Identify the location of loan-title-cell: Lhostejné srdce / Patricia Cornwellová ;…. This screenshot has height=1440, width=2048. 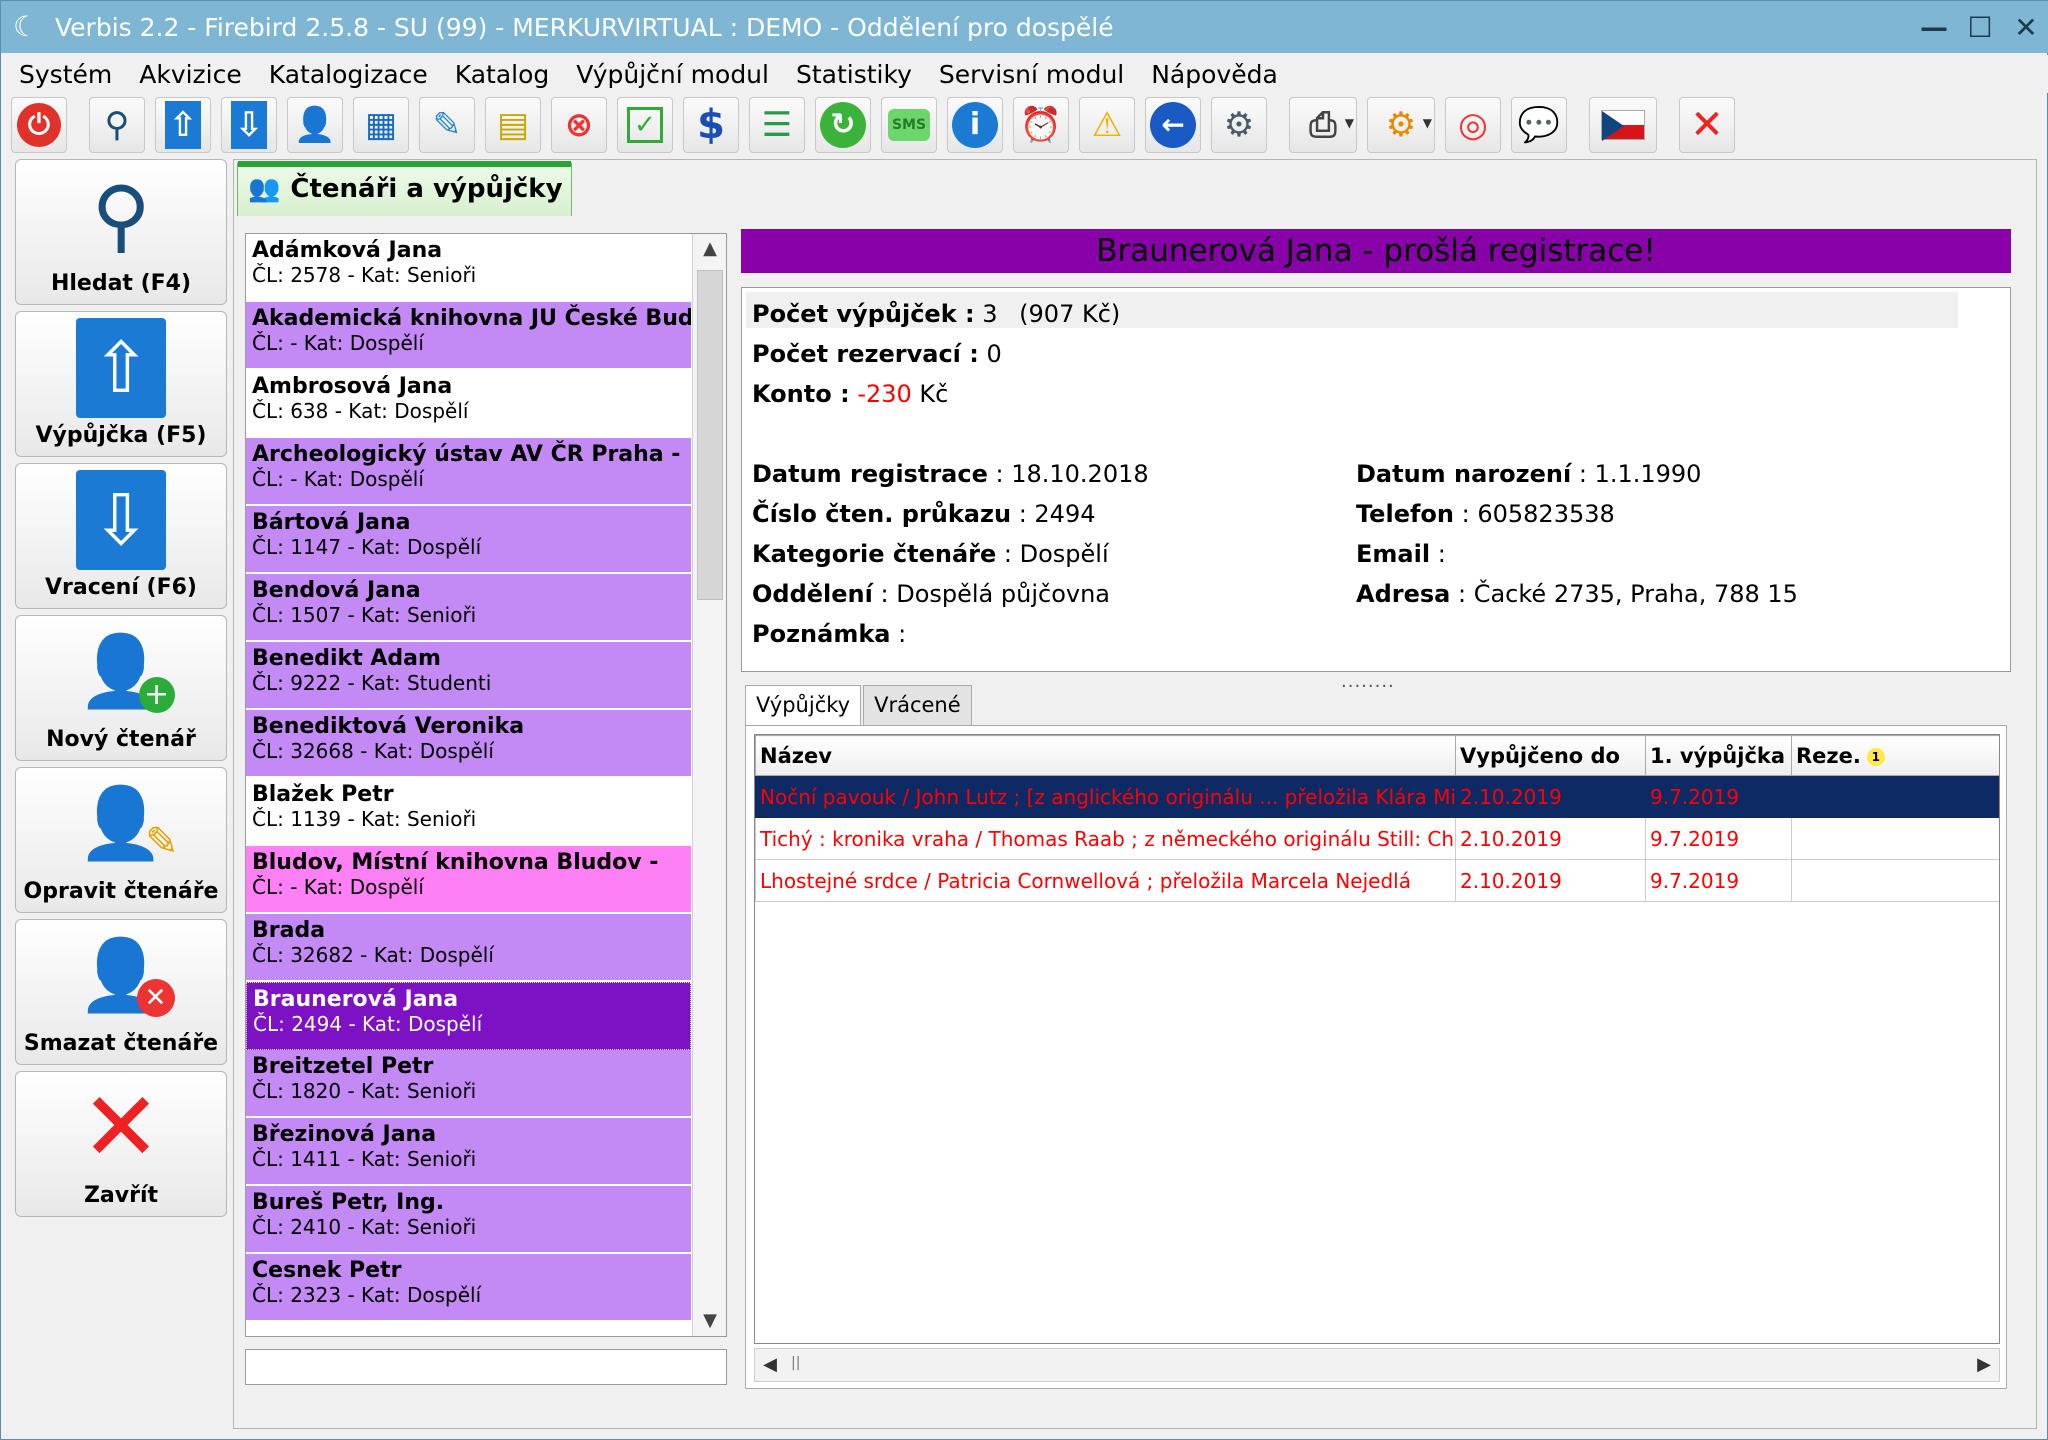
(1105, 880).